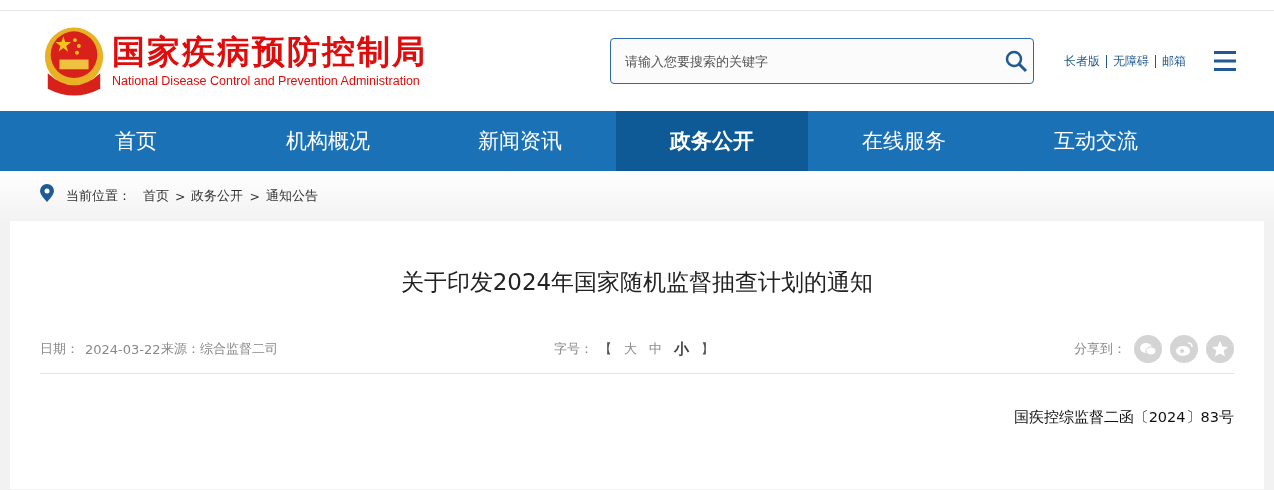 Image resolution: width=1274 pixels, height=490 pixels. Describe the element at coordinates (712, 141) in the screenshot. I see `nav-tab: 政务公开` at that location.